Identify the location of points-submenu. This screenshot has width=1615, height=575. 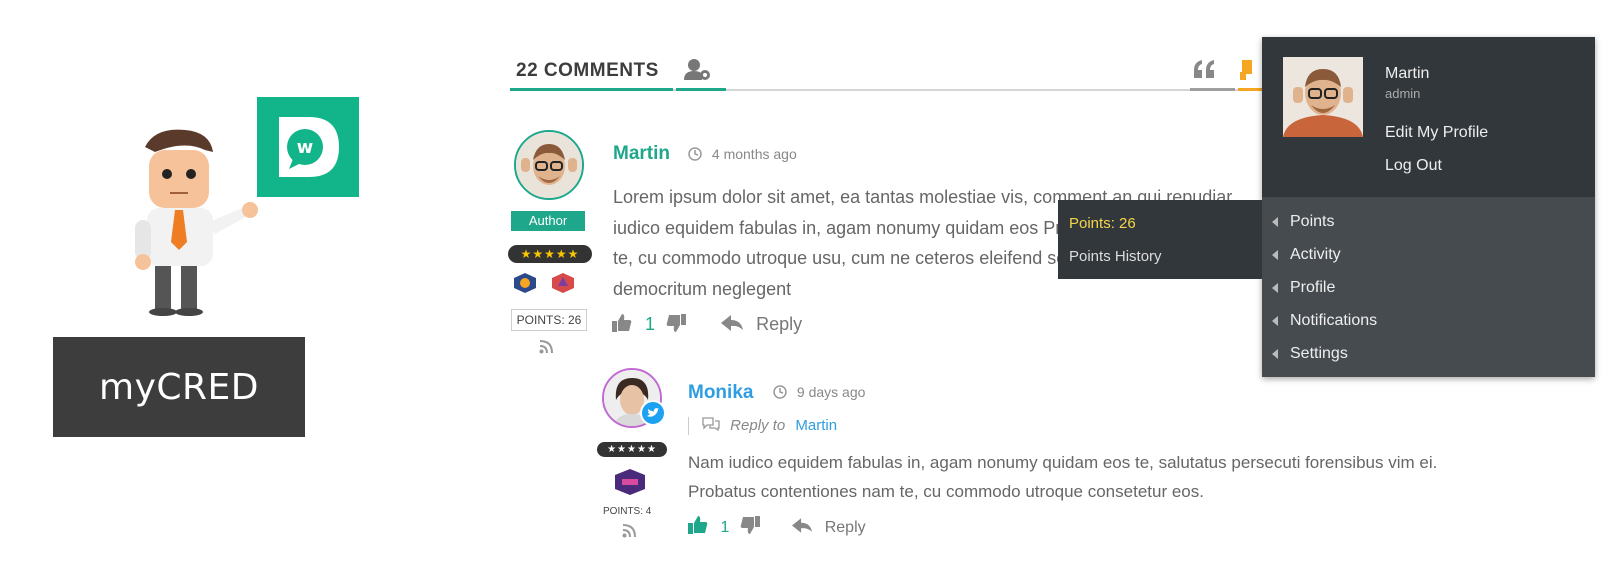
(1160, 239).